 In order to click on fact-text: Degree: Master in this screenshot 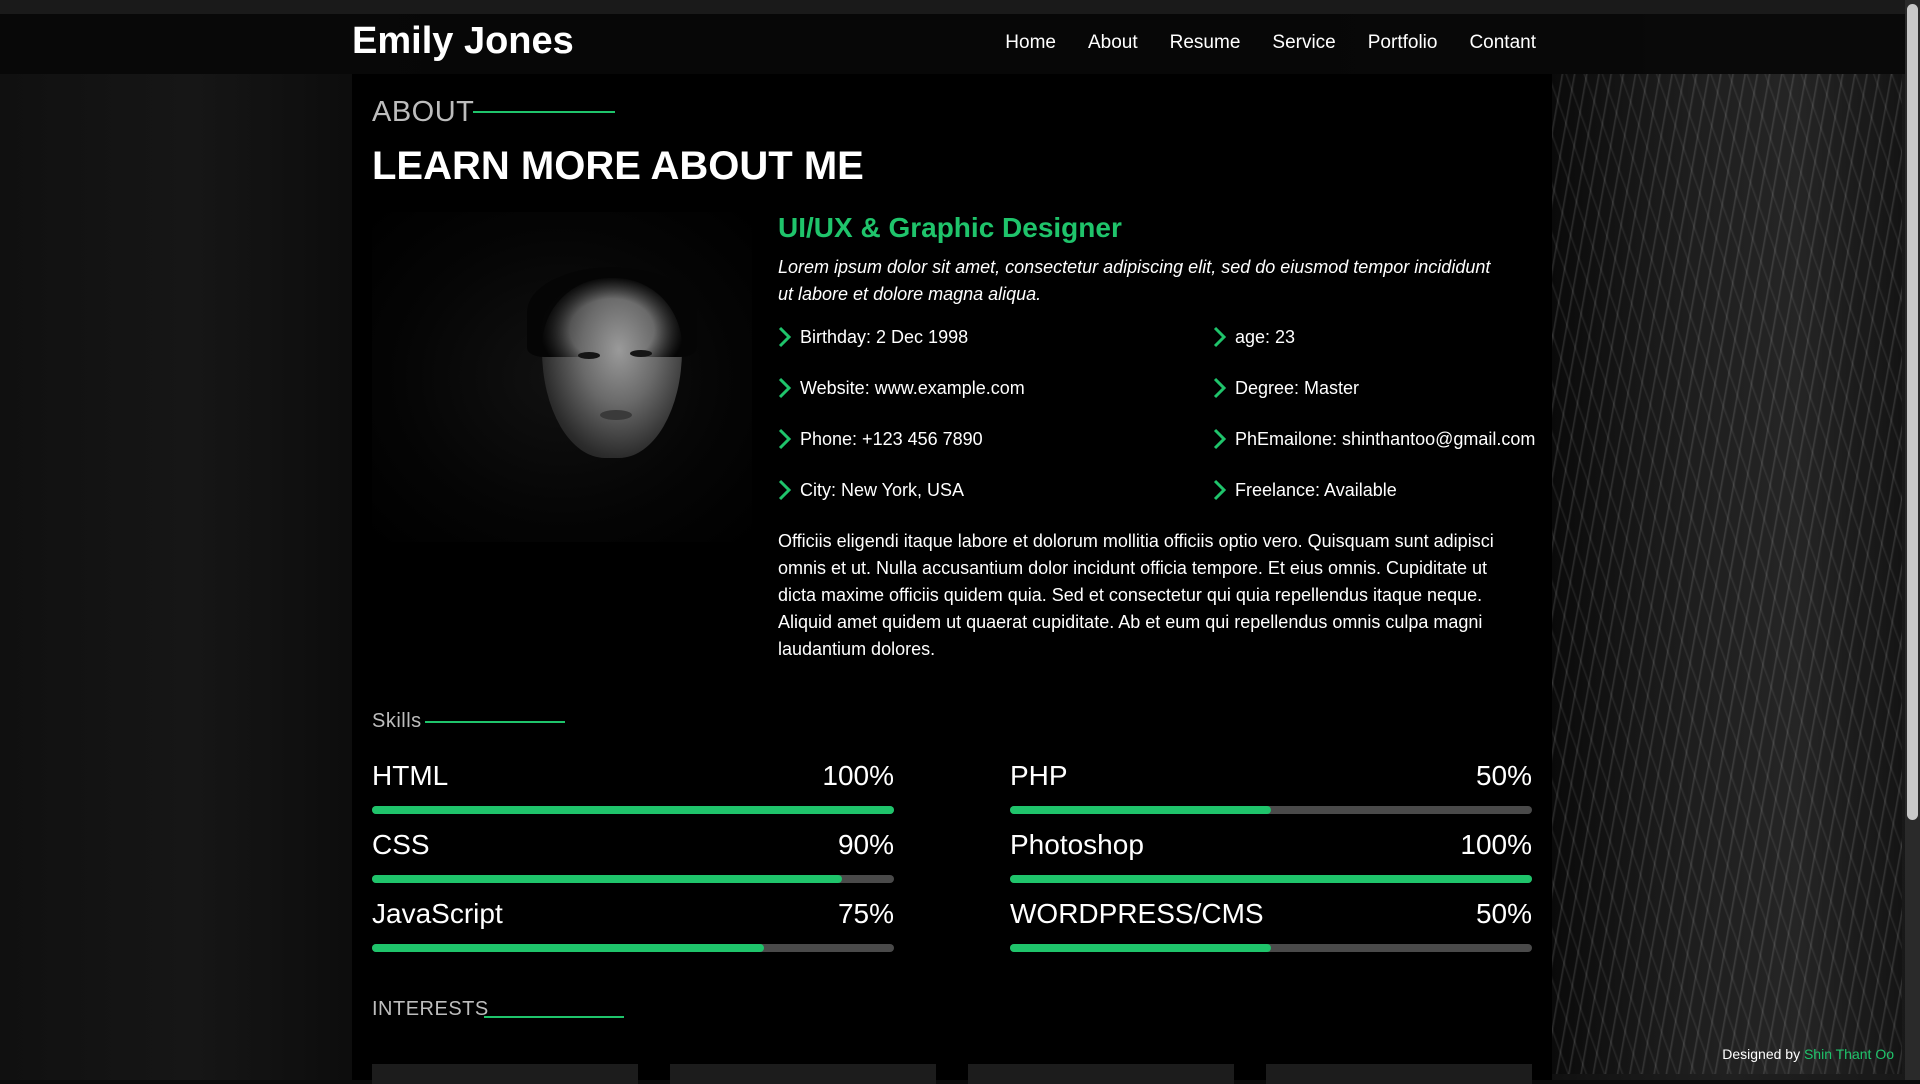, I will do `click(1297, 387)`.